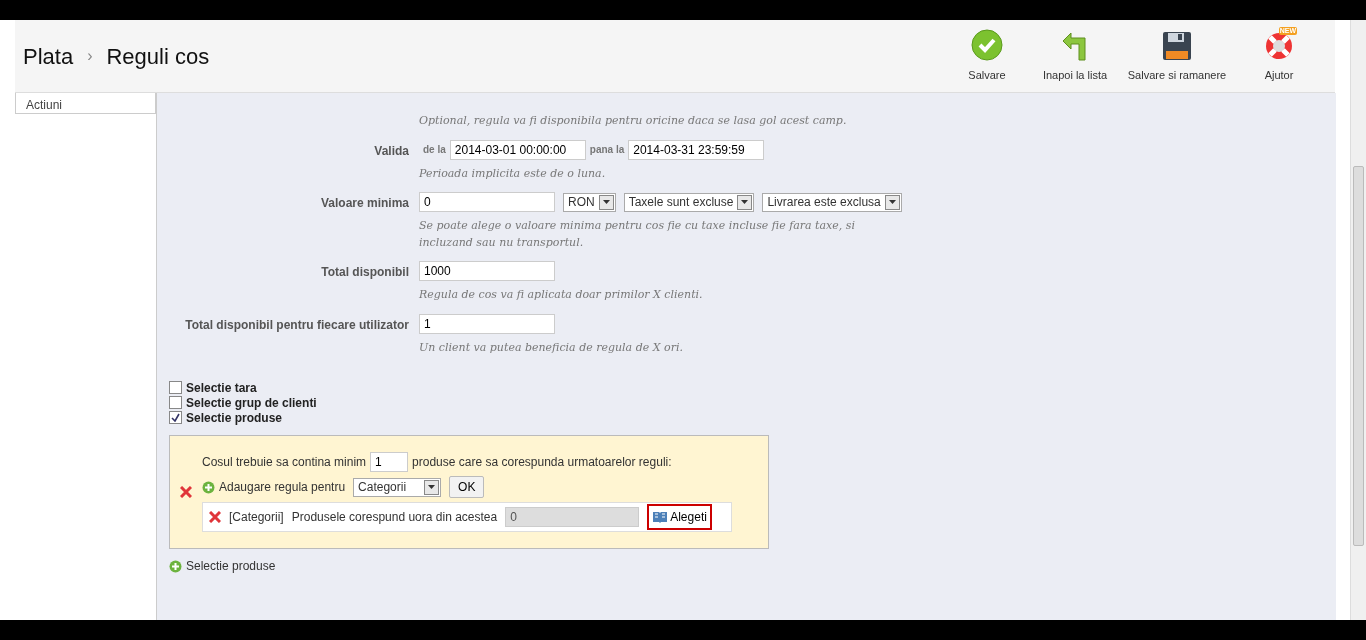 The image size is (1366, 640). I want to click on field-label: Valida, so click(391, 151).